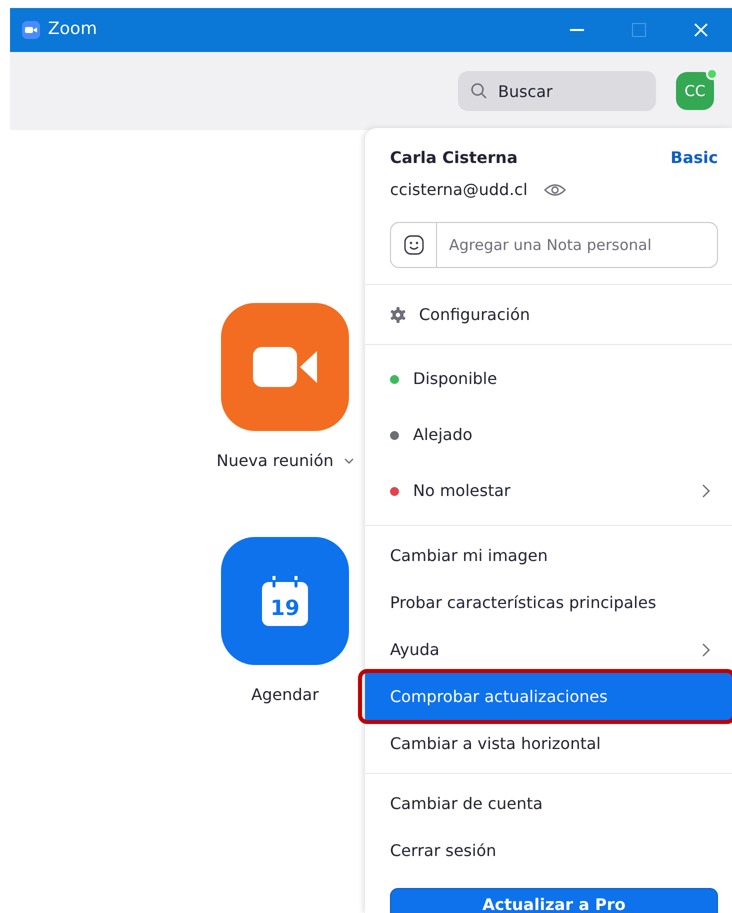 The height and width of the screenshot is (913, 732). I want to click on minimize-icon, so click(577, 30).